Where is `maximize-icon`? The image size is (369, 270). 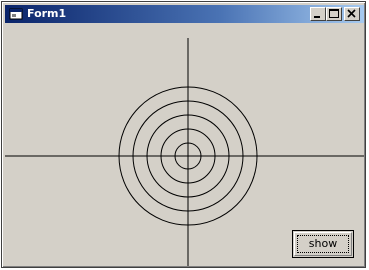 maximize-icon is located at coordinates (334, 13).